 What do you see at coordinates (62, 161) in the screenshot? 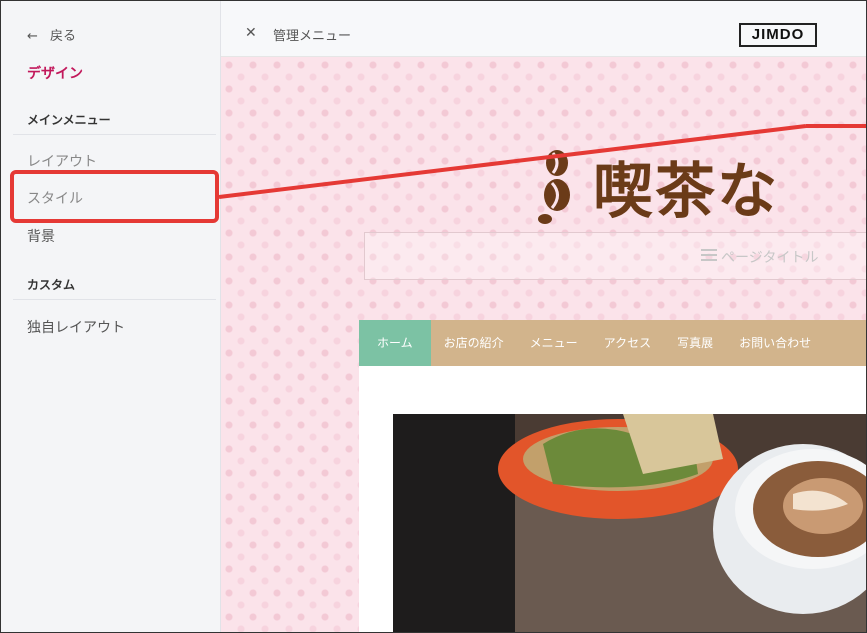
I see `sidebar-item-layout: レイアウト` at bounding box center [62, 161].